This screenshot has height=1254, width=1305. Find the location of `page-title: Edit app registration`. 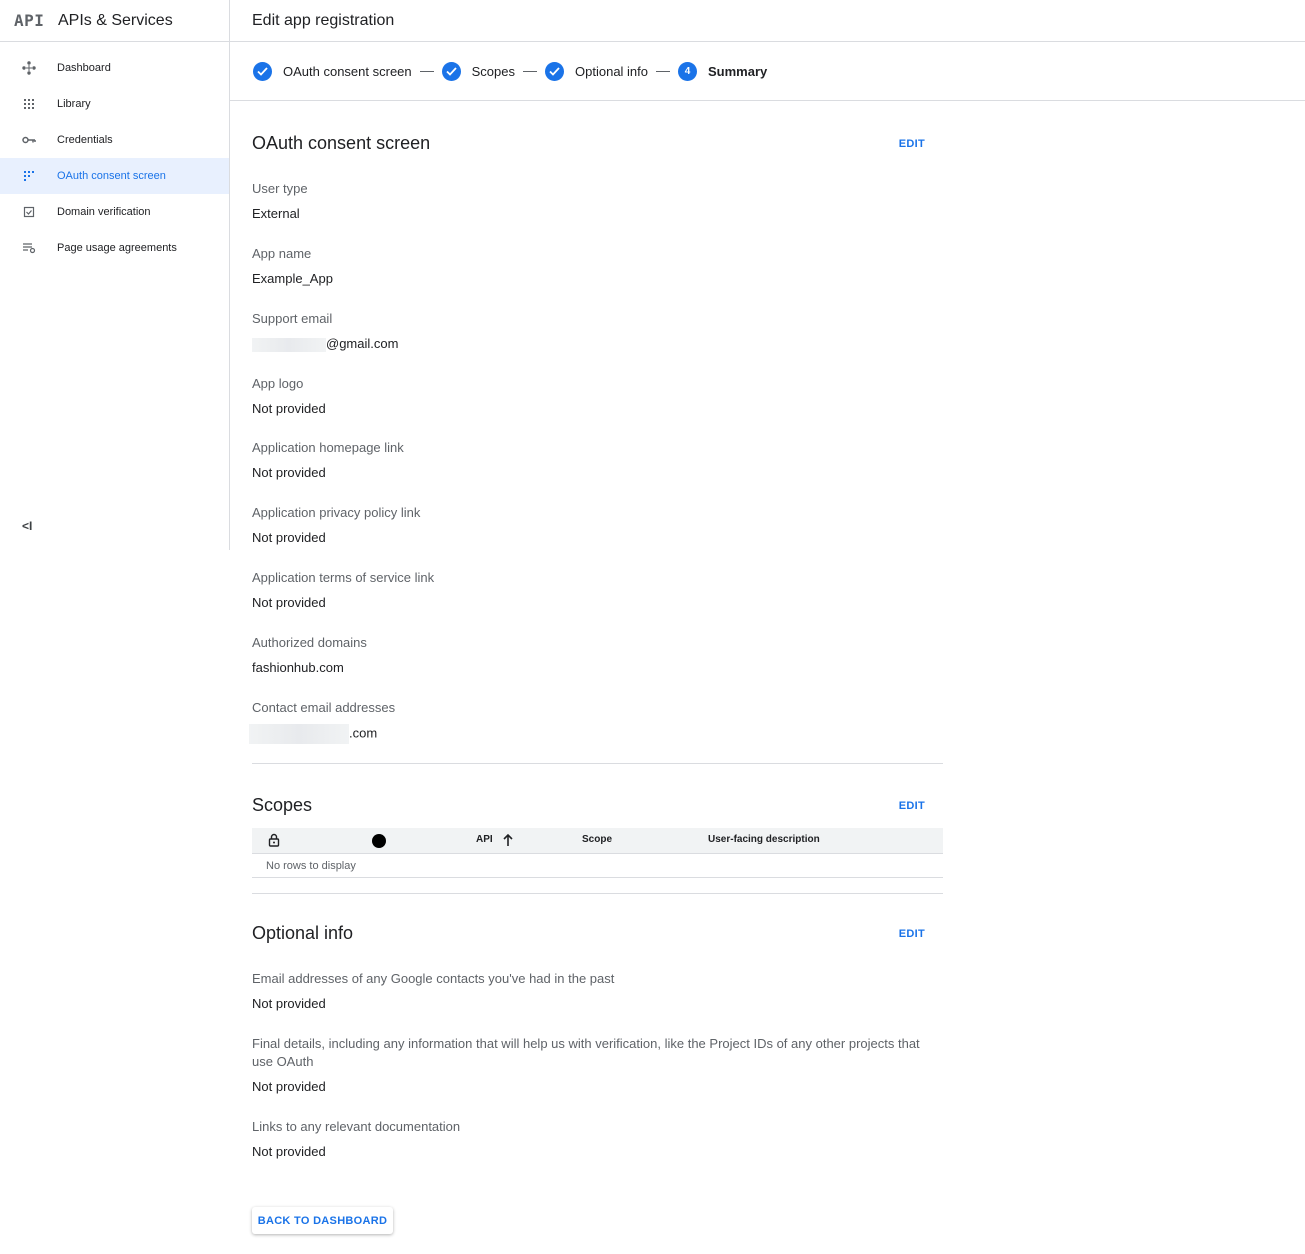

page-title: Edit app registration is located at coordinates (323, 20).